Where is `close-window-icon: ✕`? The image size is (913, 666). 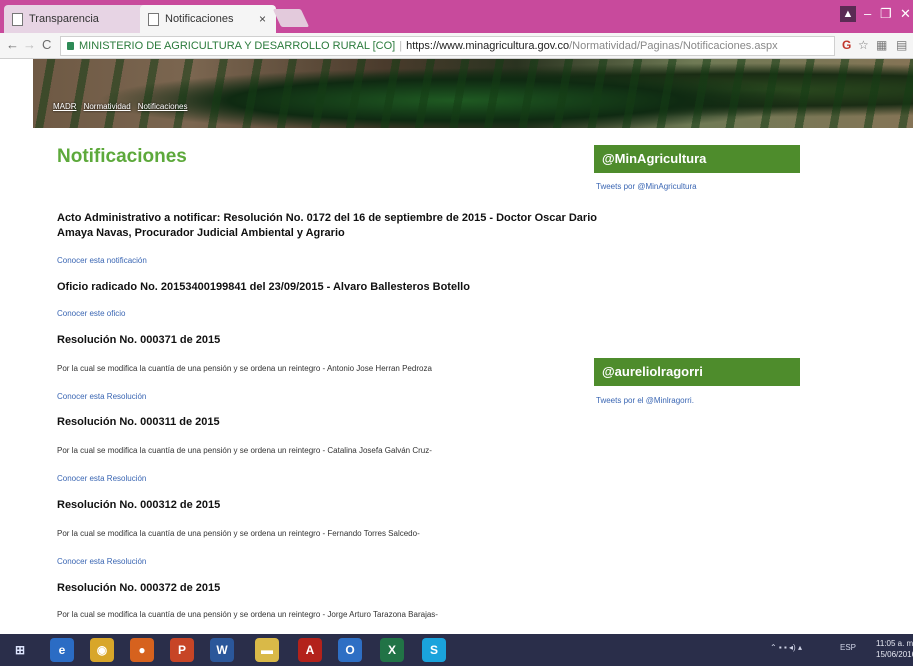
close-window-icon: ✕ is located at coordinates (905, 14).